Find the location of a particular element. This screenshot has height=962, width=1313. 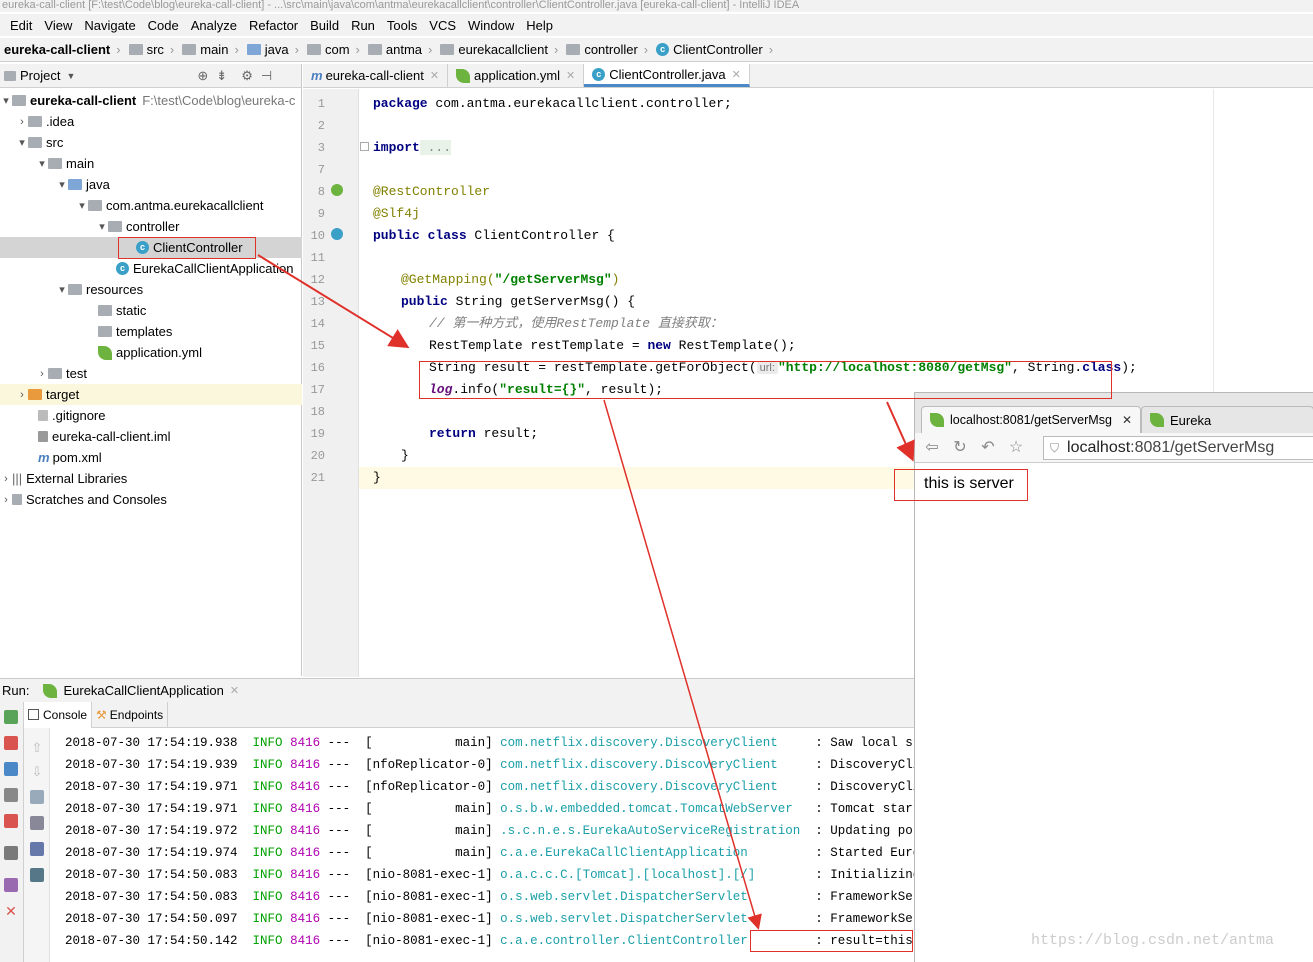

arrow-to-log is located at coordinates (682, 664).